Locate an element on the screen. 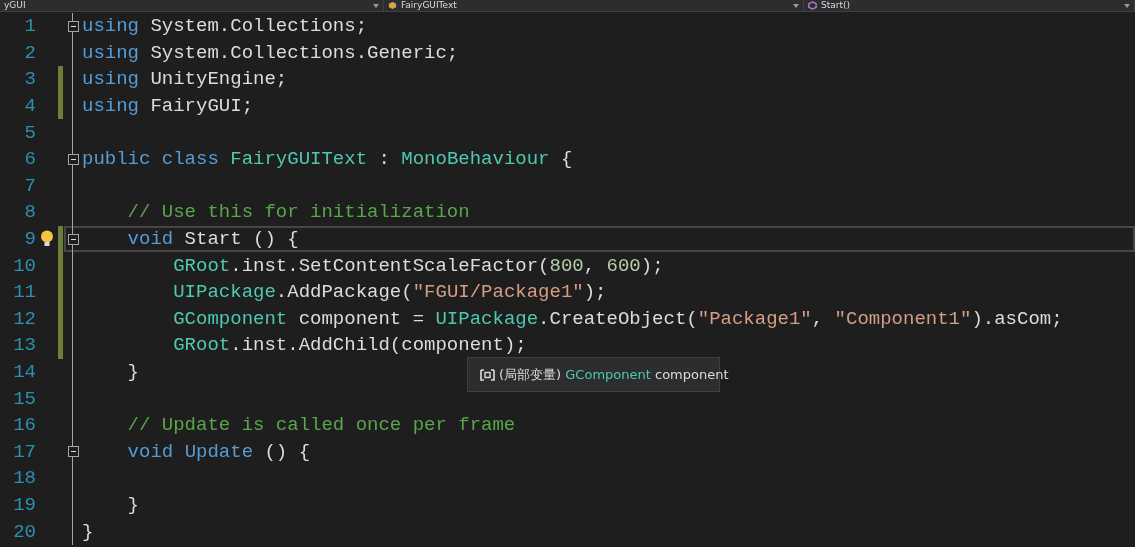 The image size is (1135, 547). line-number: 17 is located at coordinates (24, 452).